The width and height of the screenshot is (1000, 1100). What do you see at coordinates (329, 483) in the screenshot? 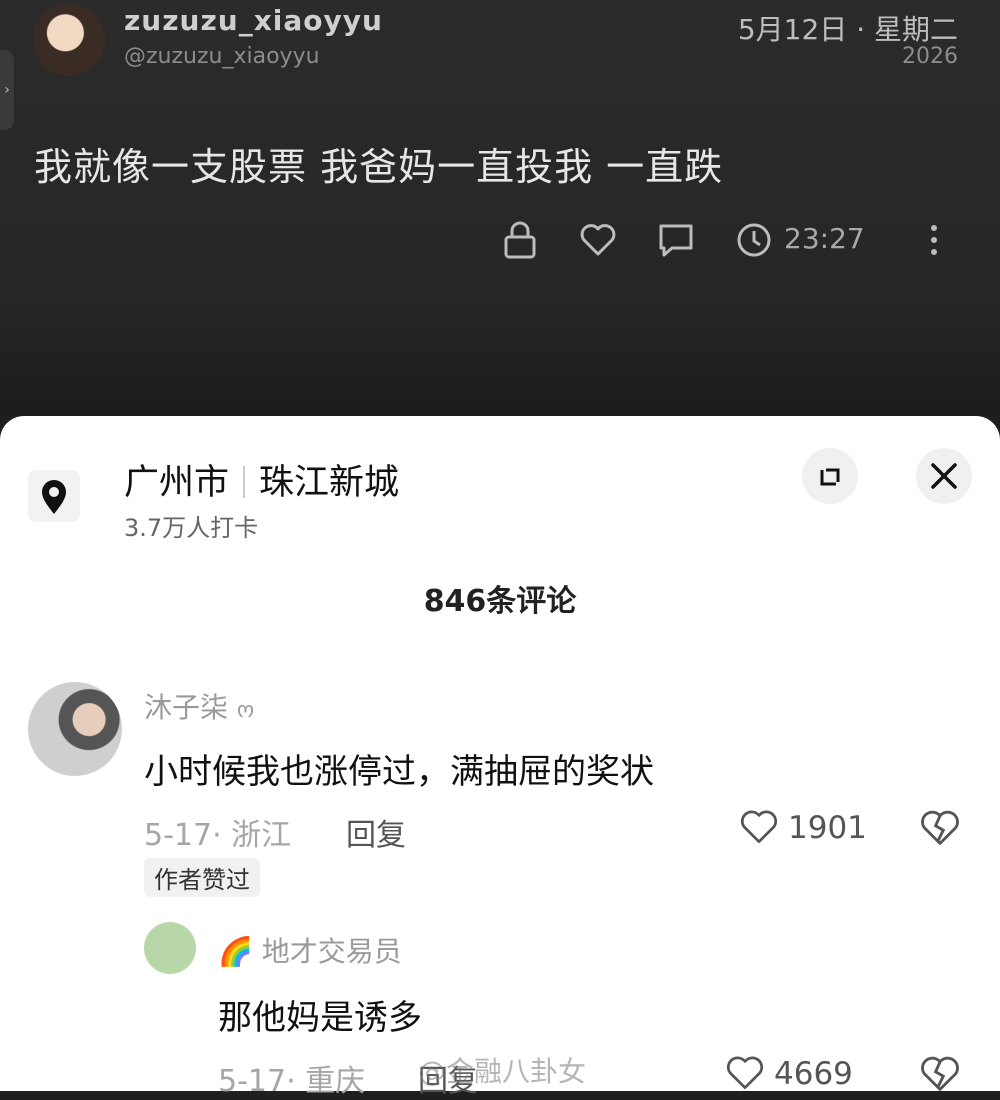
I see `location-area: 珠江新城` at bounding box center [329, 483].